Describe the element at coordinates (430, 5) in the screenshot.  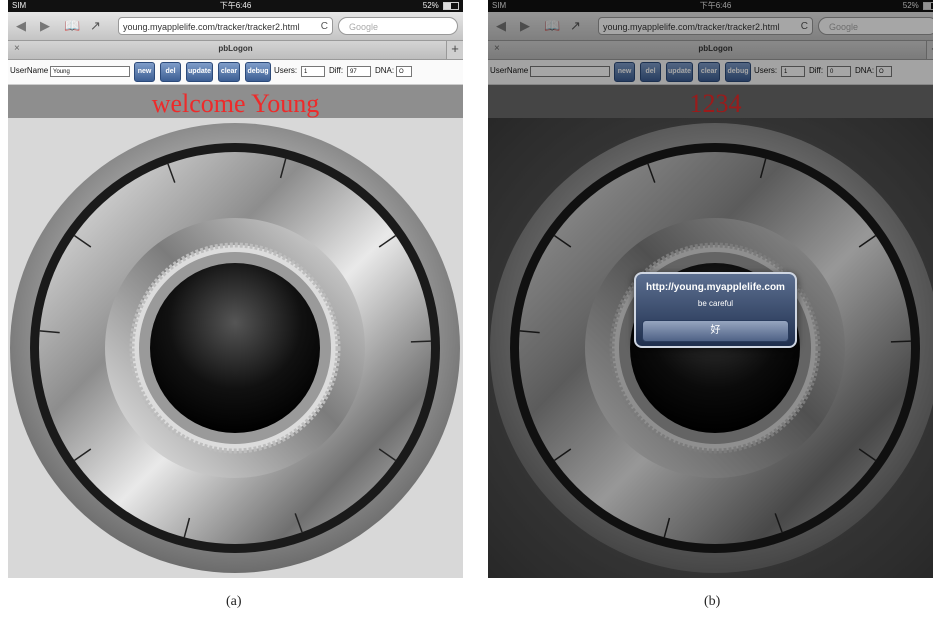
I see `battery-percent: 52%` at that location.